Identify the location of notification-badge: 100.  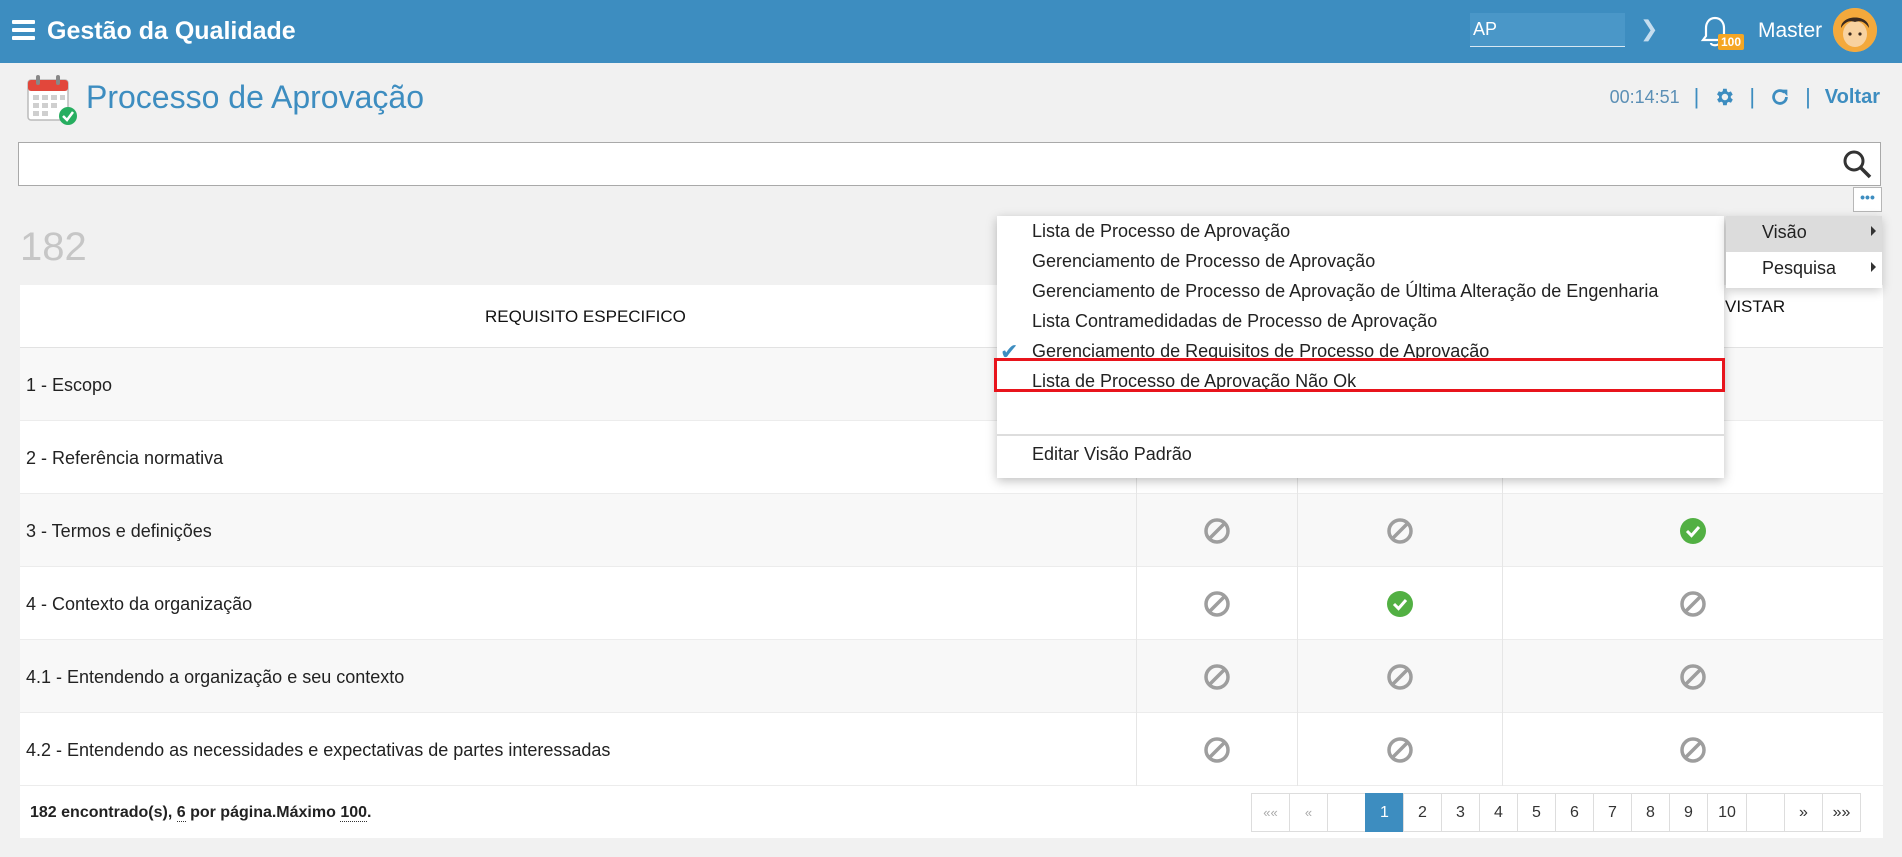
(1731, 42).